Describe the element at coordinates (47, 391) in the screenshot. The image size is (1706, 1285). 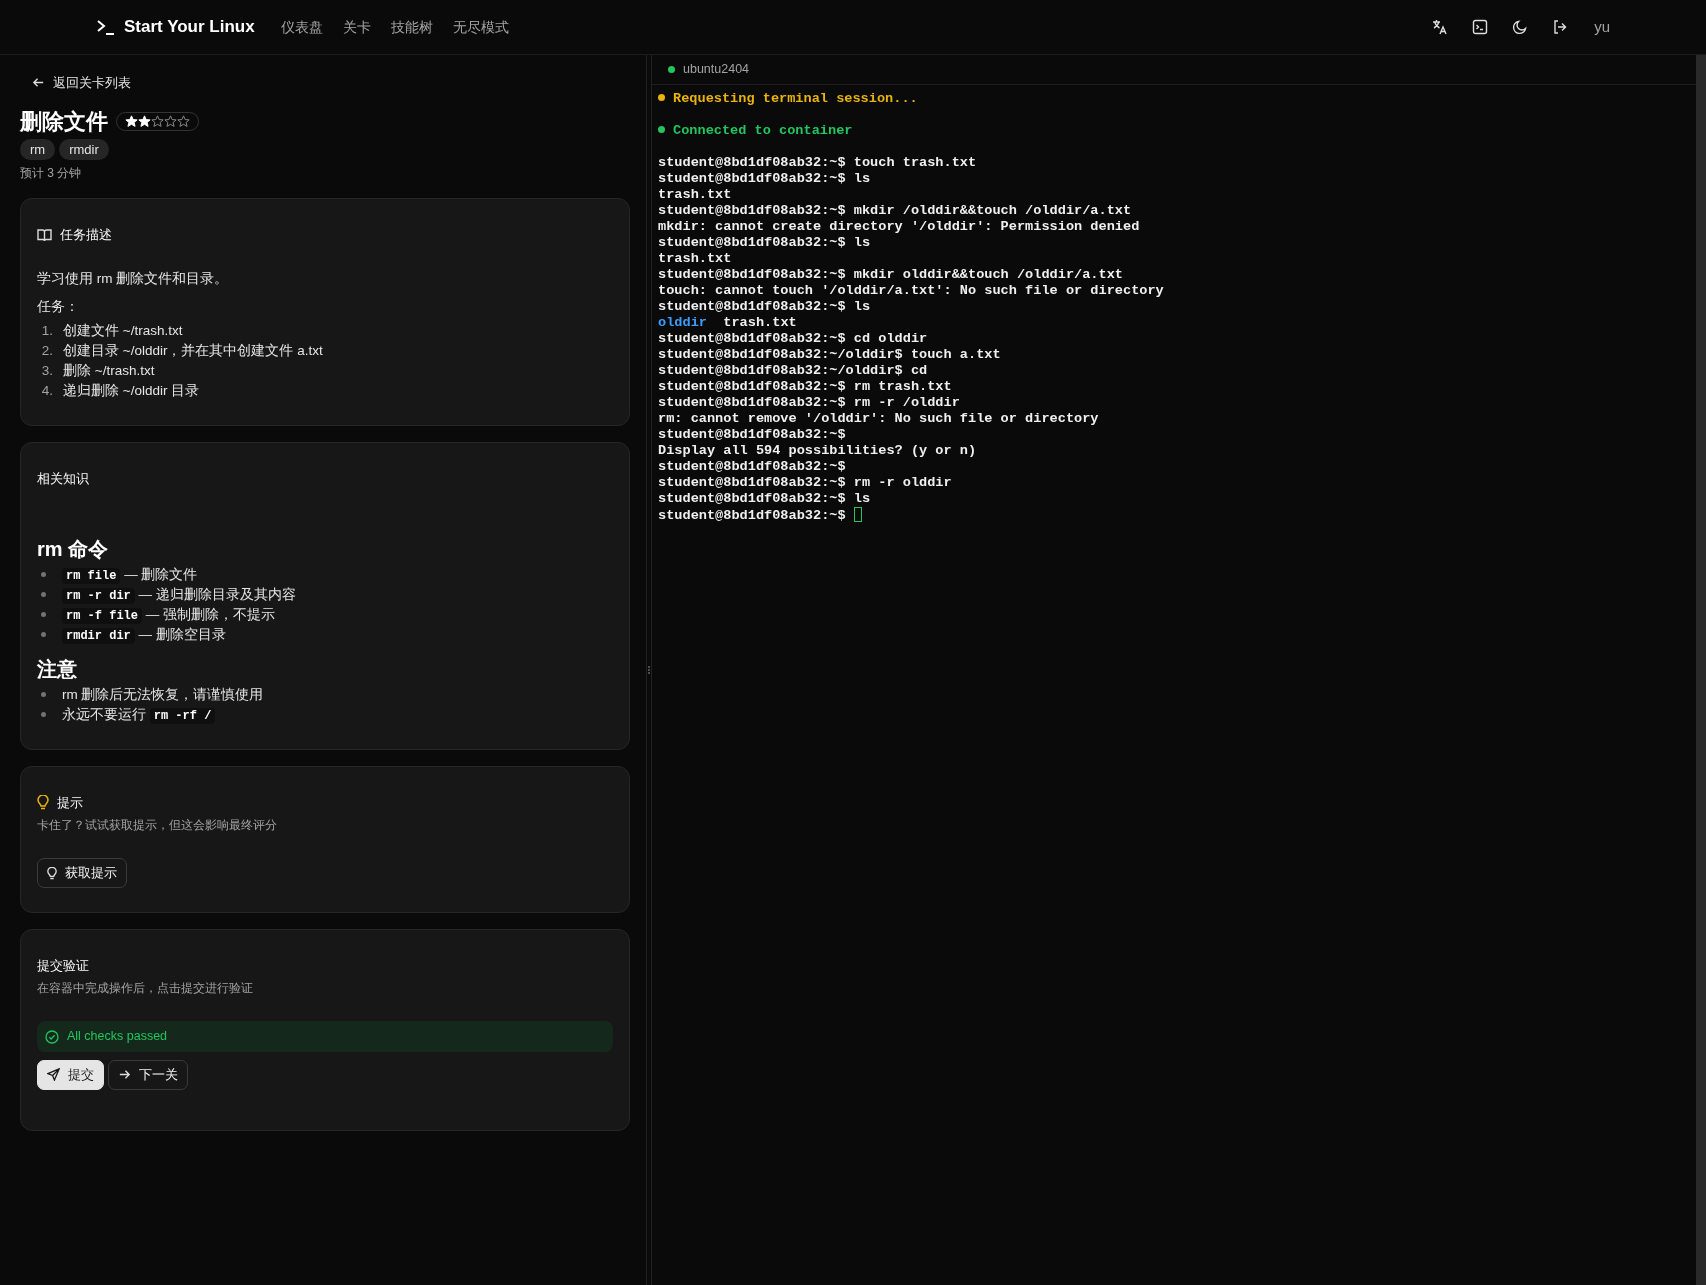
I see `list-number: 4.` at that location.